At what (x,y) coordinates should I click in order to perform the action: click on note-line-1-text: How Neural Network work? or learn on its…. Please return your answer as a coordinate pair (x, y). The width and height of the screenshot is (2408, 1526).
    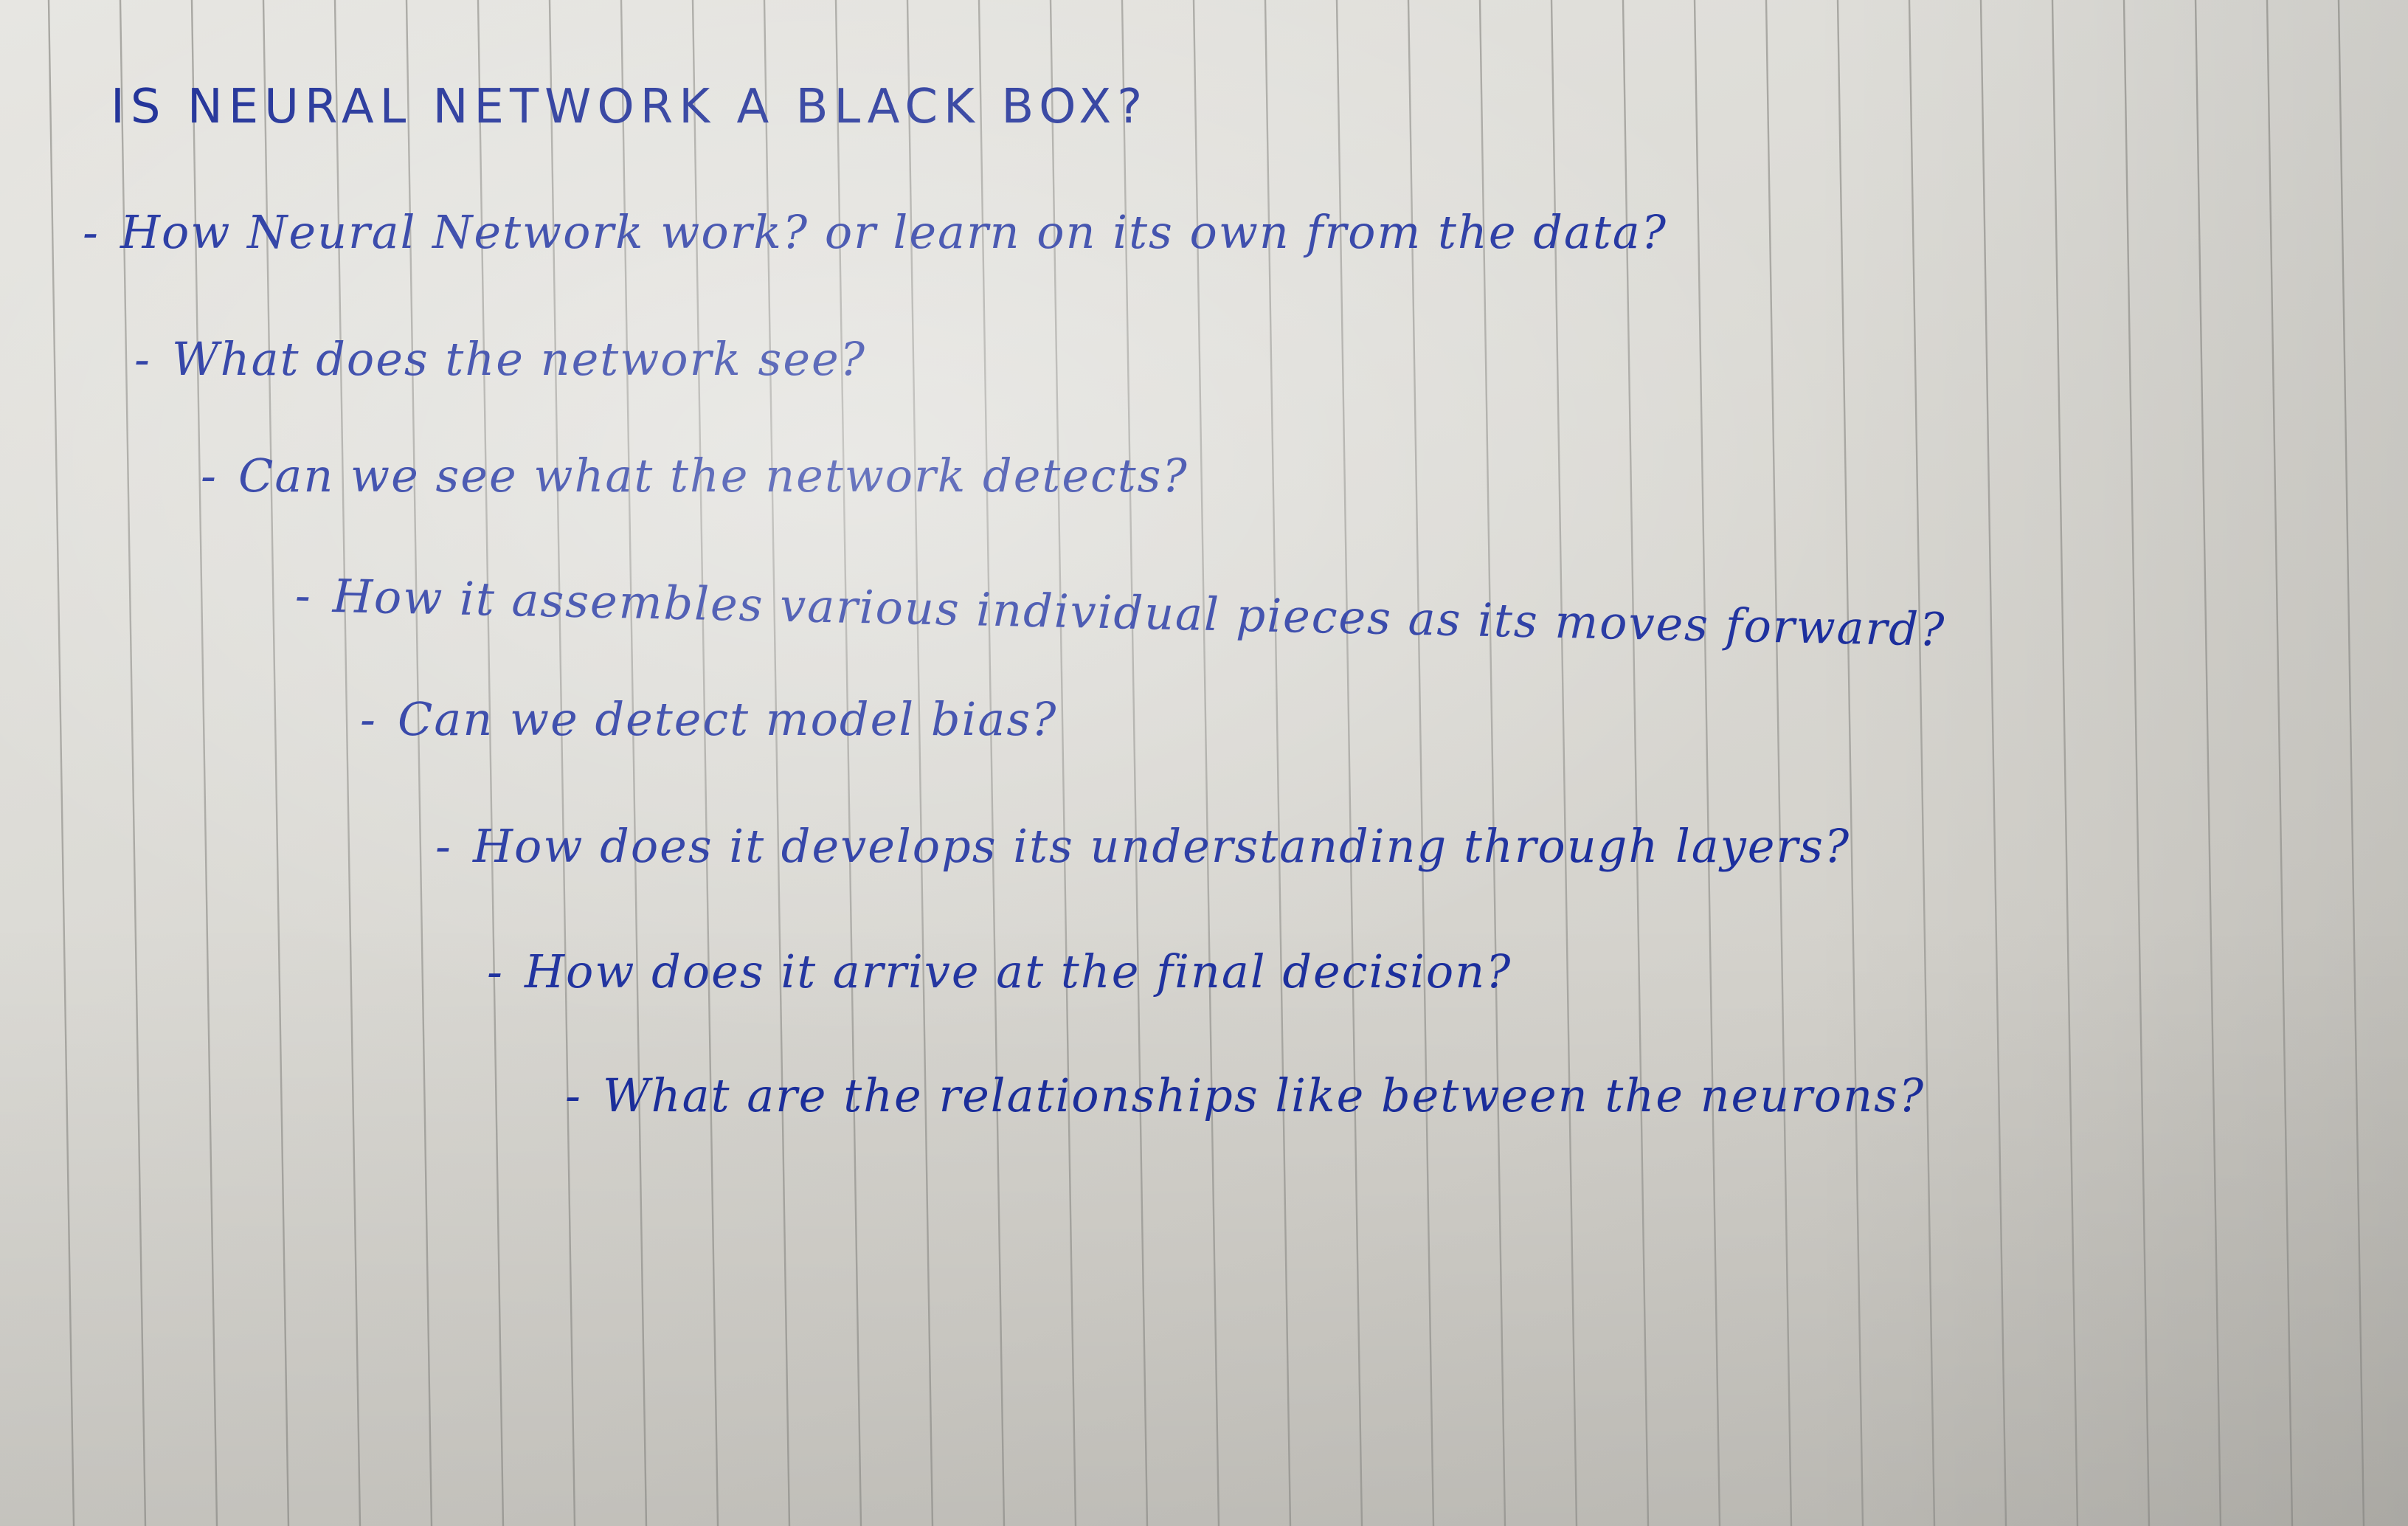
    Looking at the image, I should click on (893, 232).